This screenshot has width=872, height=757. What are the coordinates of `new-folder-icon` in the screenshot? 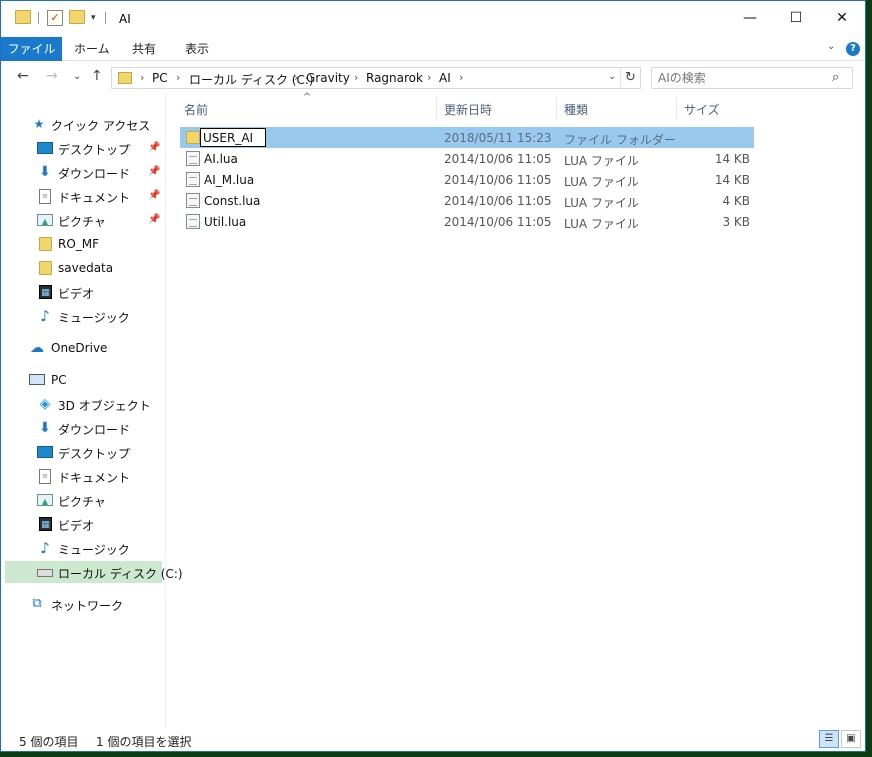 It's located at (77, 17).